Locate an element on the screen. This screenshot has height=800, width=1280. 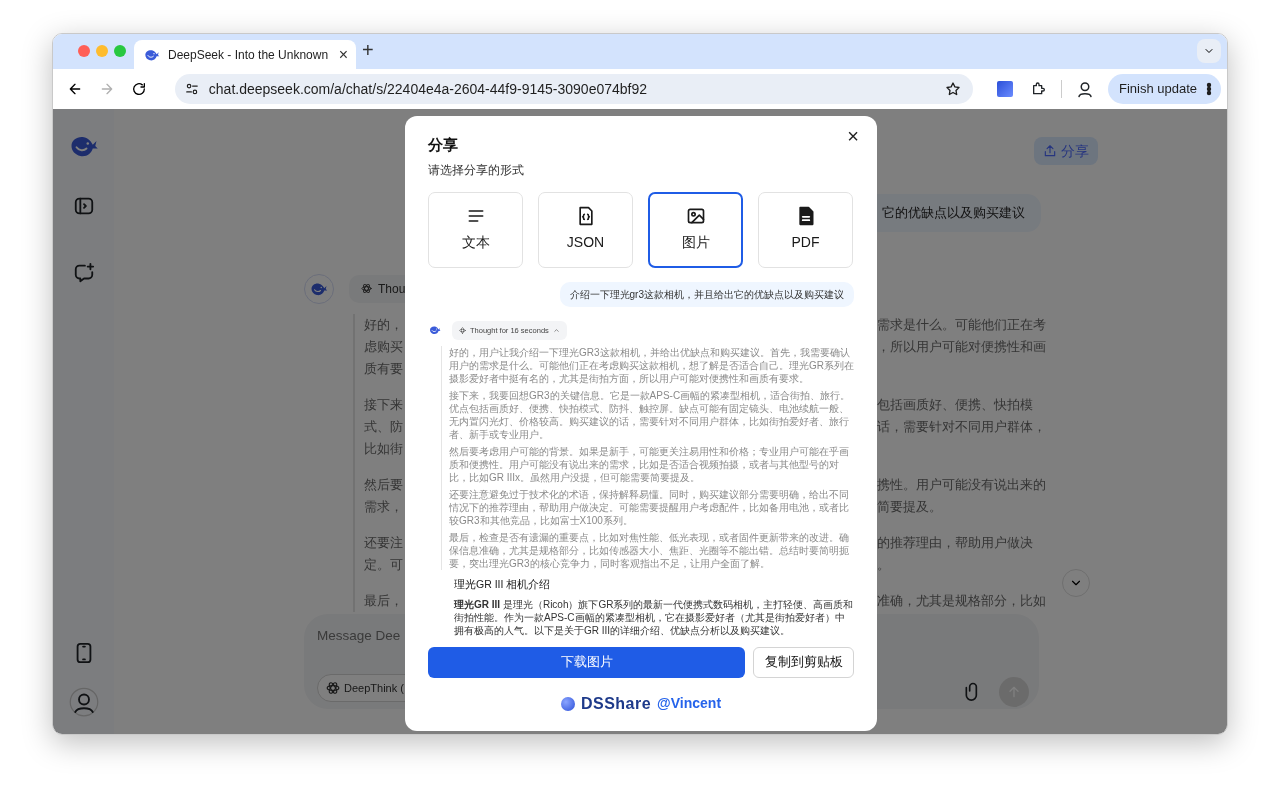
reasoning-paragraph: 接下来，我要回想GR3的关键信息。它是一款APS-C画幅的紧凑型相机，适合街拍、旅行。优点包括画质好、便携、快拍模式、防抖、触控屏。缺点可能有固定镜头、电池续航一般、无内置闪光灯、价格较高。购买建议的话，需要针对不同用户群体，比如街拍爱好者、旅行者、新手或专业用户。 is located at coordinates (650, 414).